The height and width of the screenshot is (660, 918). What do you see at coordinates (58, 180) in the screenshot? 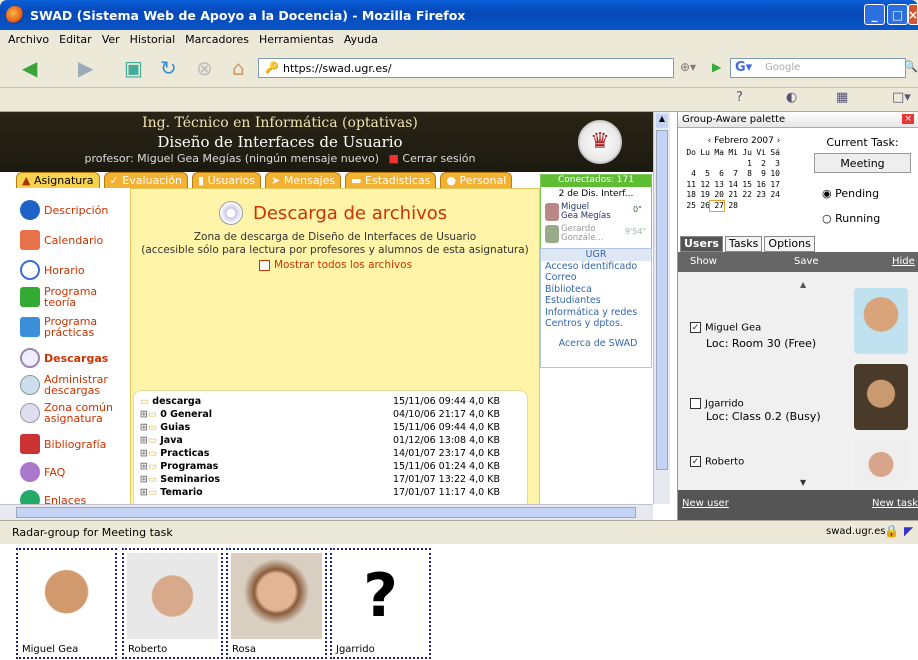
I see `tab-asignatura: ▲ Asignatura` at bounding box center [58, 180].